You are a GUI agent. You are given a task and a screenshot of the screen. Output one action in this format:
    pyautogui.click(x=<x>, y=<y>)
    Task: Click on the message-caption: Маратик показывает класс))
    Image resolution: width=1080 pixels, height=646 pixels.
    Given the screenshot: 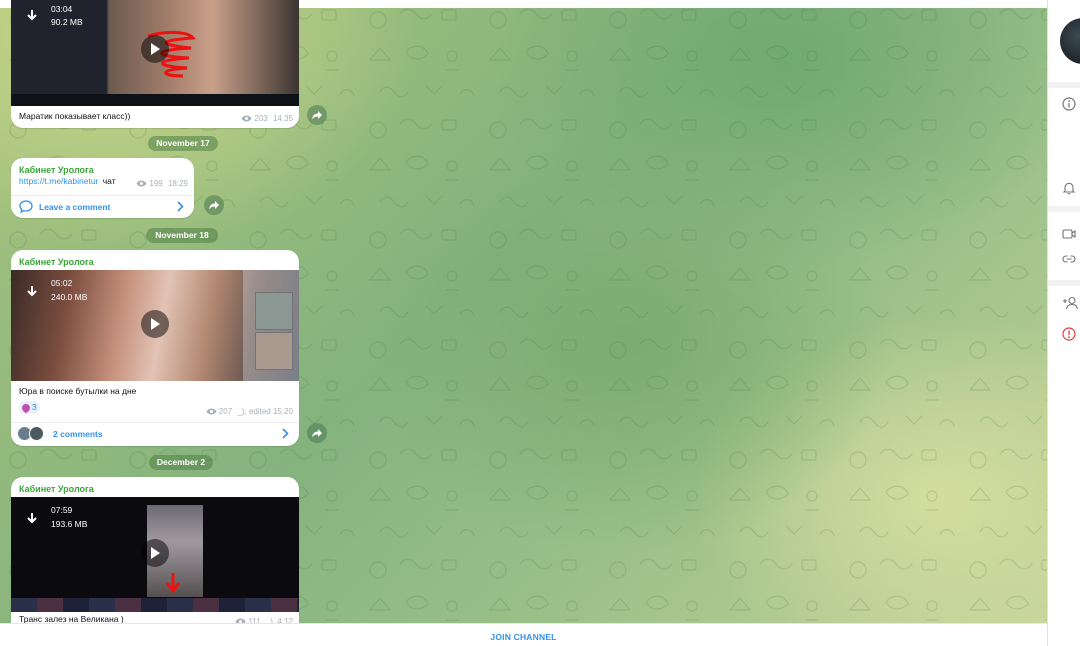 What is the action you would take?
    pyautogui.click(x=75, y=116)
    